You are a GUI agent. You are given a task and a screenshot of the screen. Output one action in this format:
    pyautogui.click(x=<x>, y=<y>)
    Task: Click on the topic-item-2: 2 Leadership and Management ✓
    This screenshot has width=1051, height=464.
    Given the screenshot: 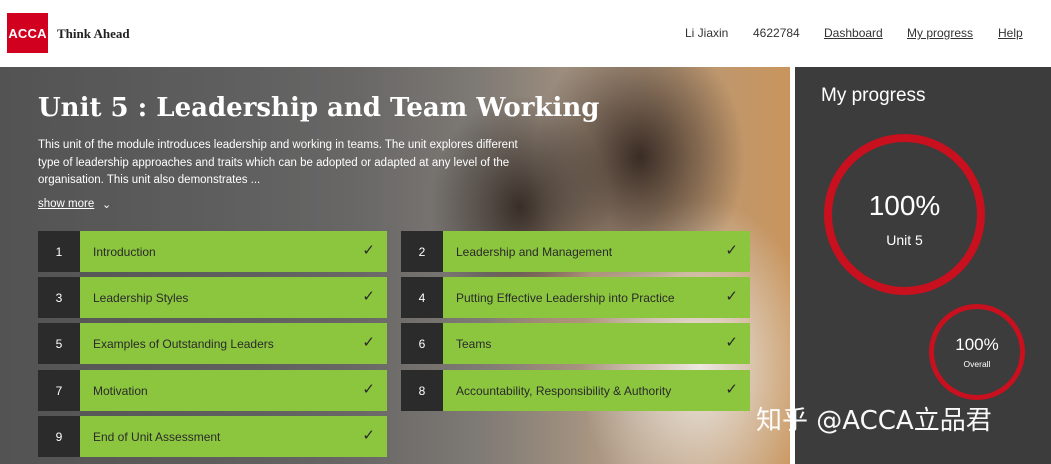 What is the action you would take?
    pyautogui.click(x=575, y=251)
    